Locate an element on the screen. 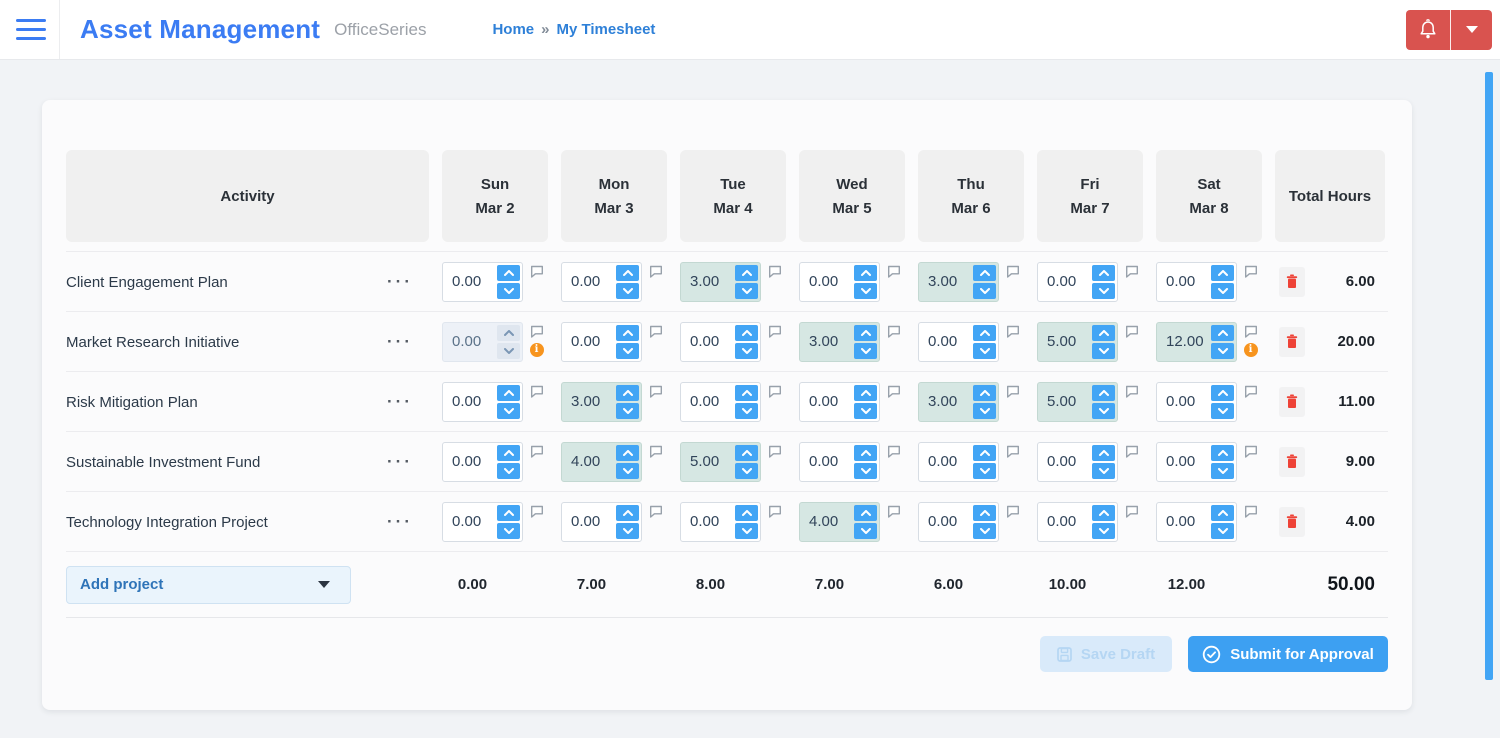 This screenshot has height=738, width=1500. hours-input: 4.00 is located at coordinates (839, 521).